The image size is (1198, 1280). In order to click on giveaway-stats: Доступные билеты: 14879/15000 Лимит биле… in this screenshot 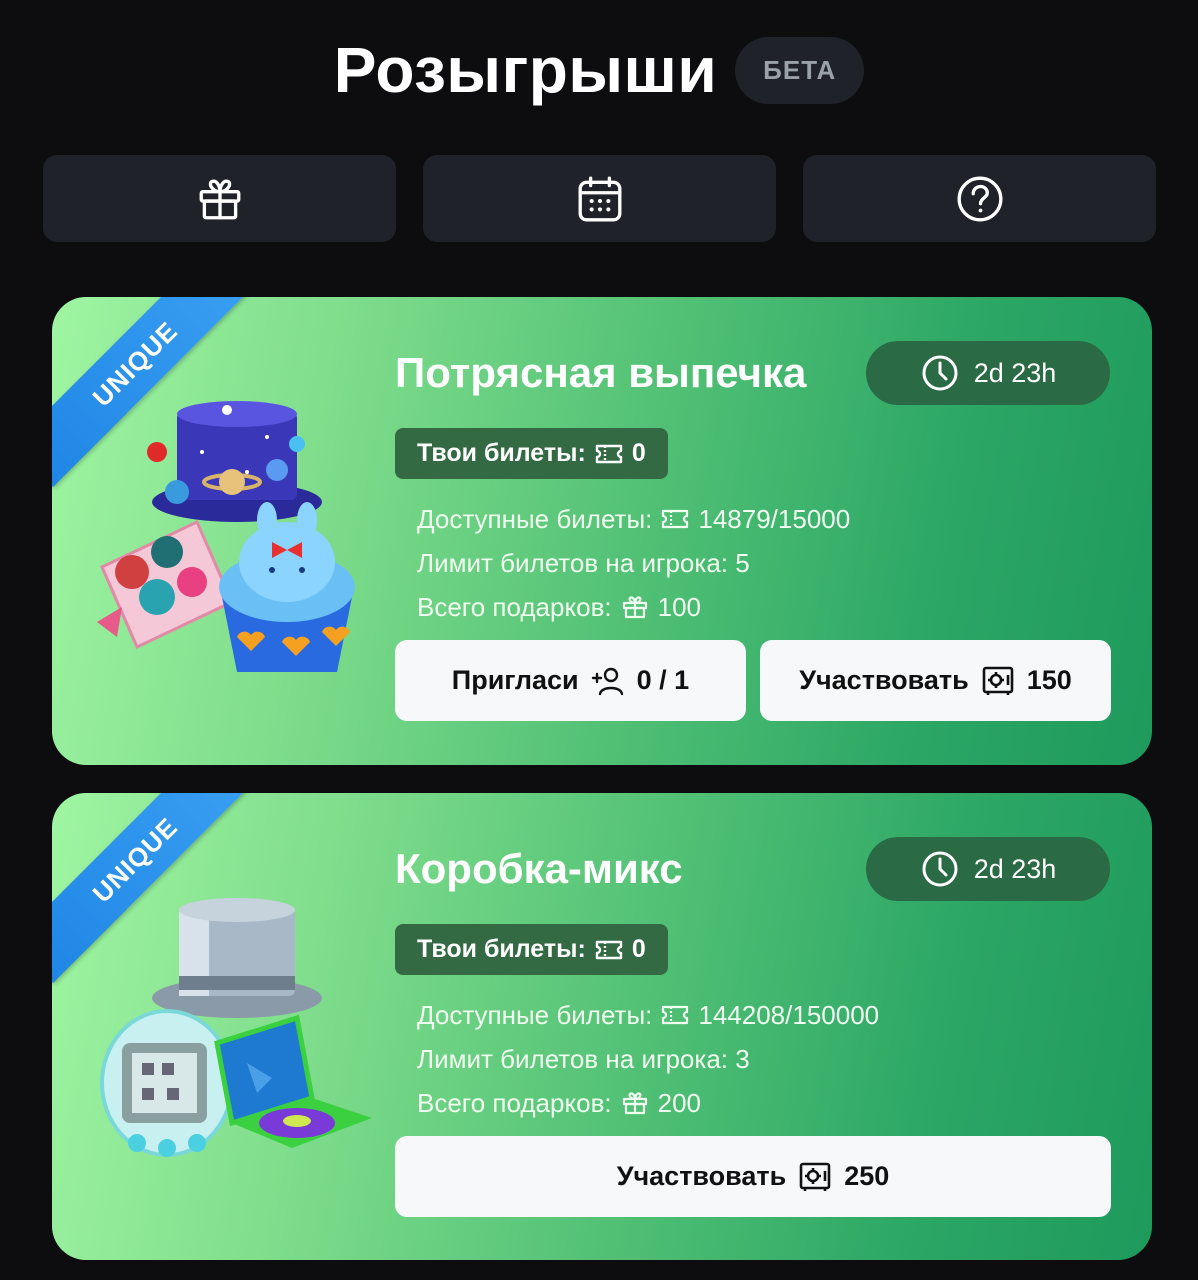, I will do `click(633, 563)`.